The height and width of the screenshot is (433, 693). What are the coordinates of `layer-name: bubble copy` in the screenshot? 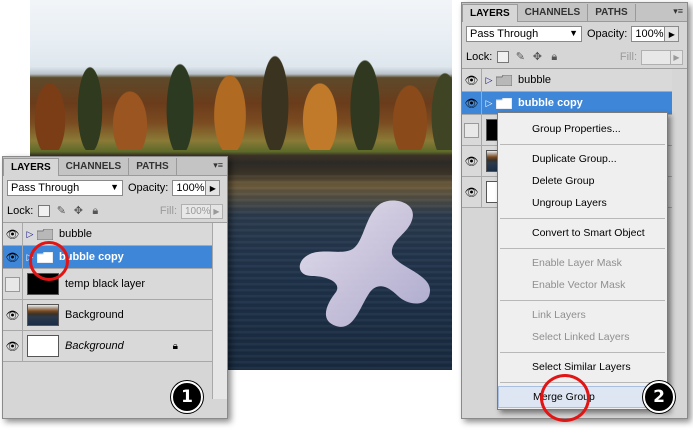 It's located at (550, 103).